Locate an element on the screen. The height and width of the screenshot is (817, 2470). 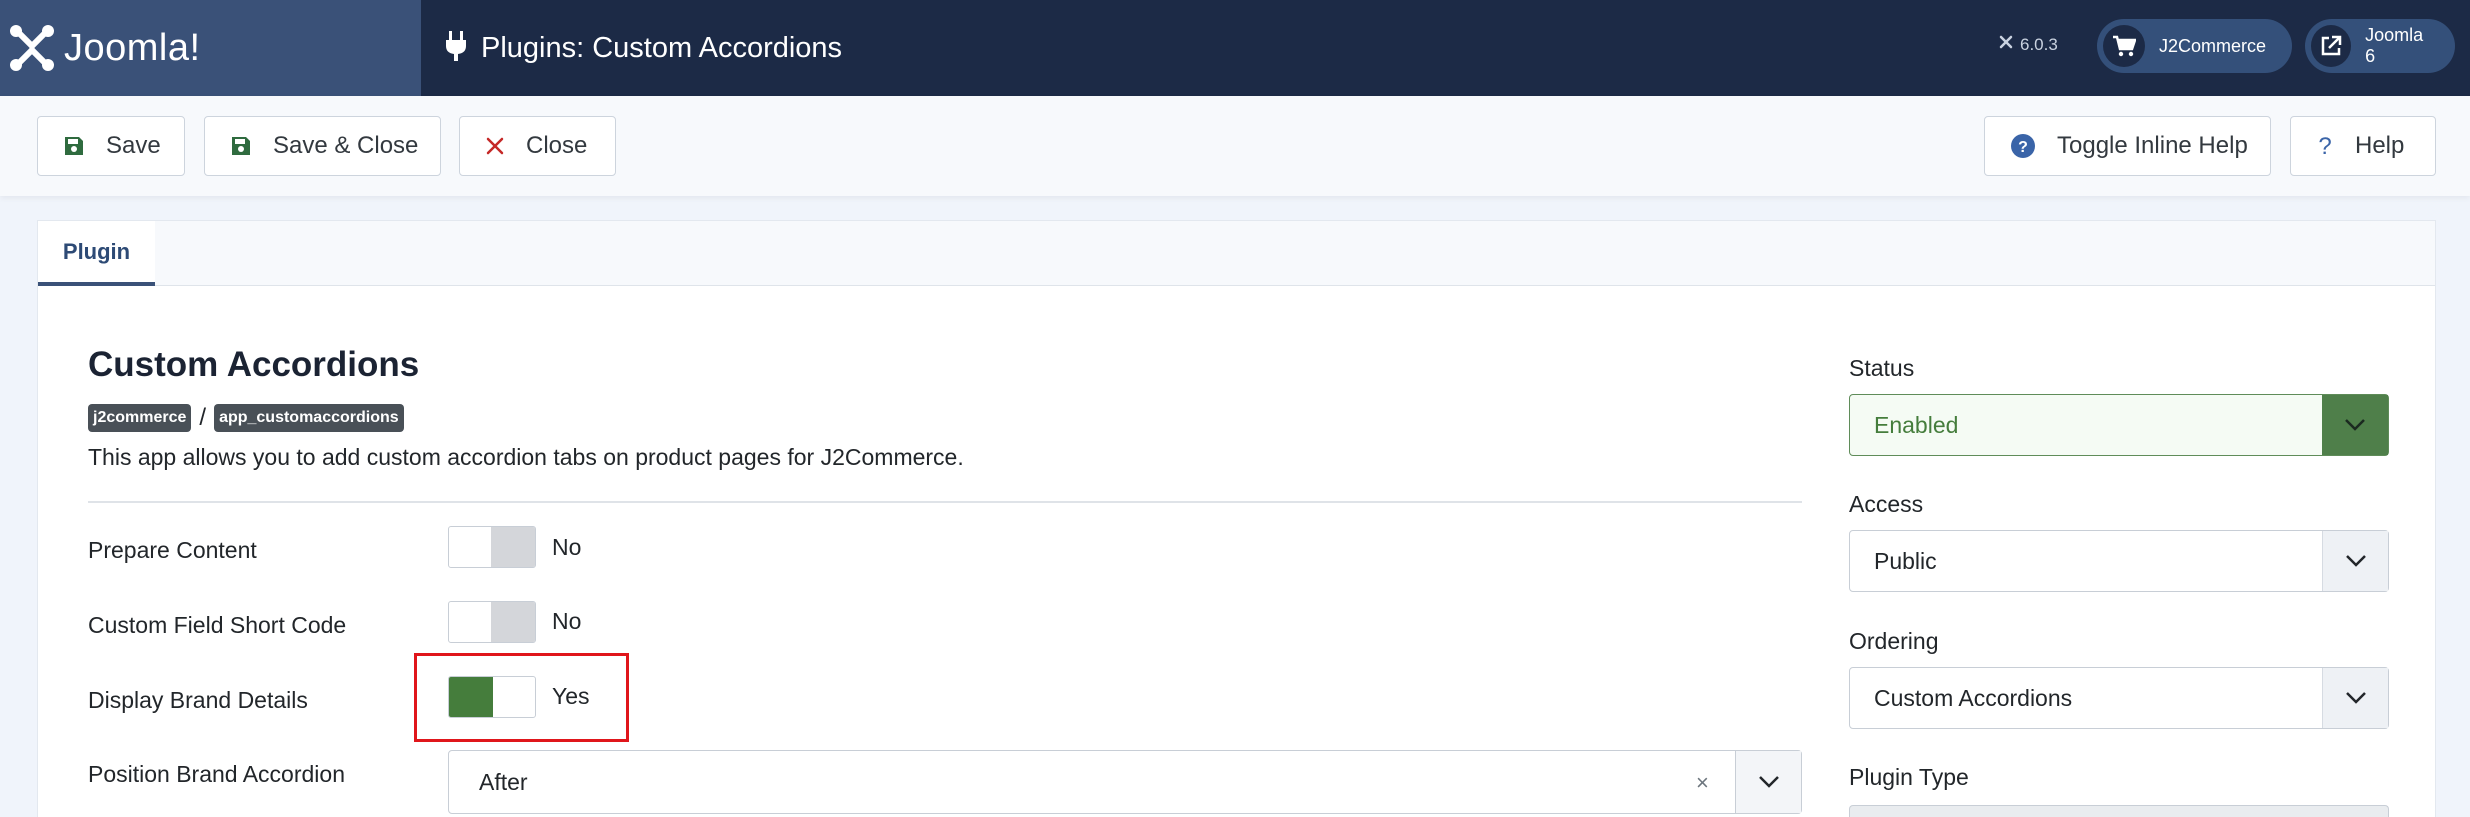
question-circle-icon: ? is located at coordinates (2023, 146).